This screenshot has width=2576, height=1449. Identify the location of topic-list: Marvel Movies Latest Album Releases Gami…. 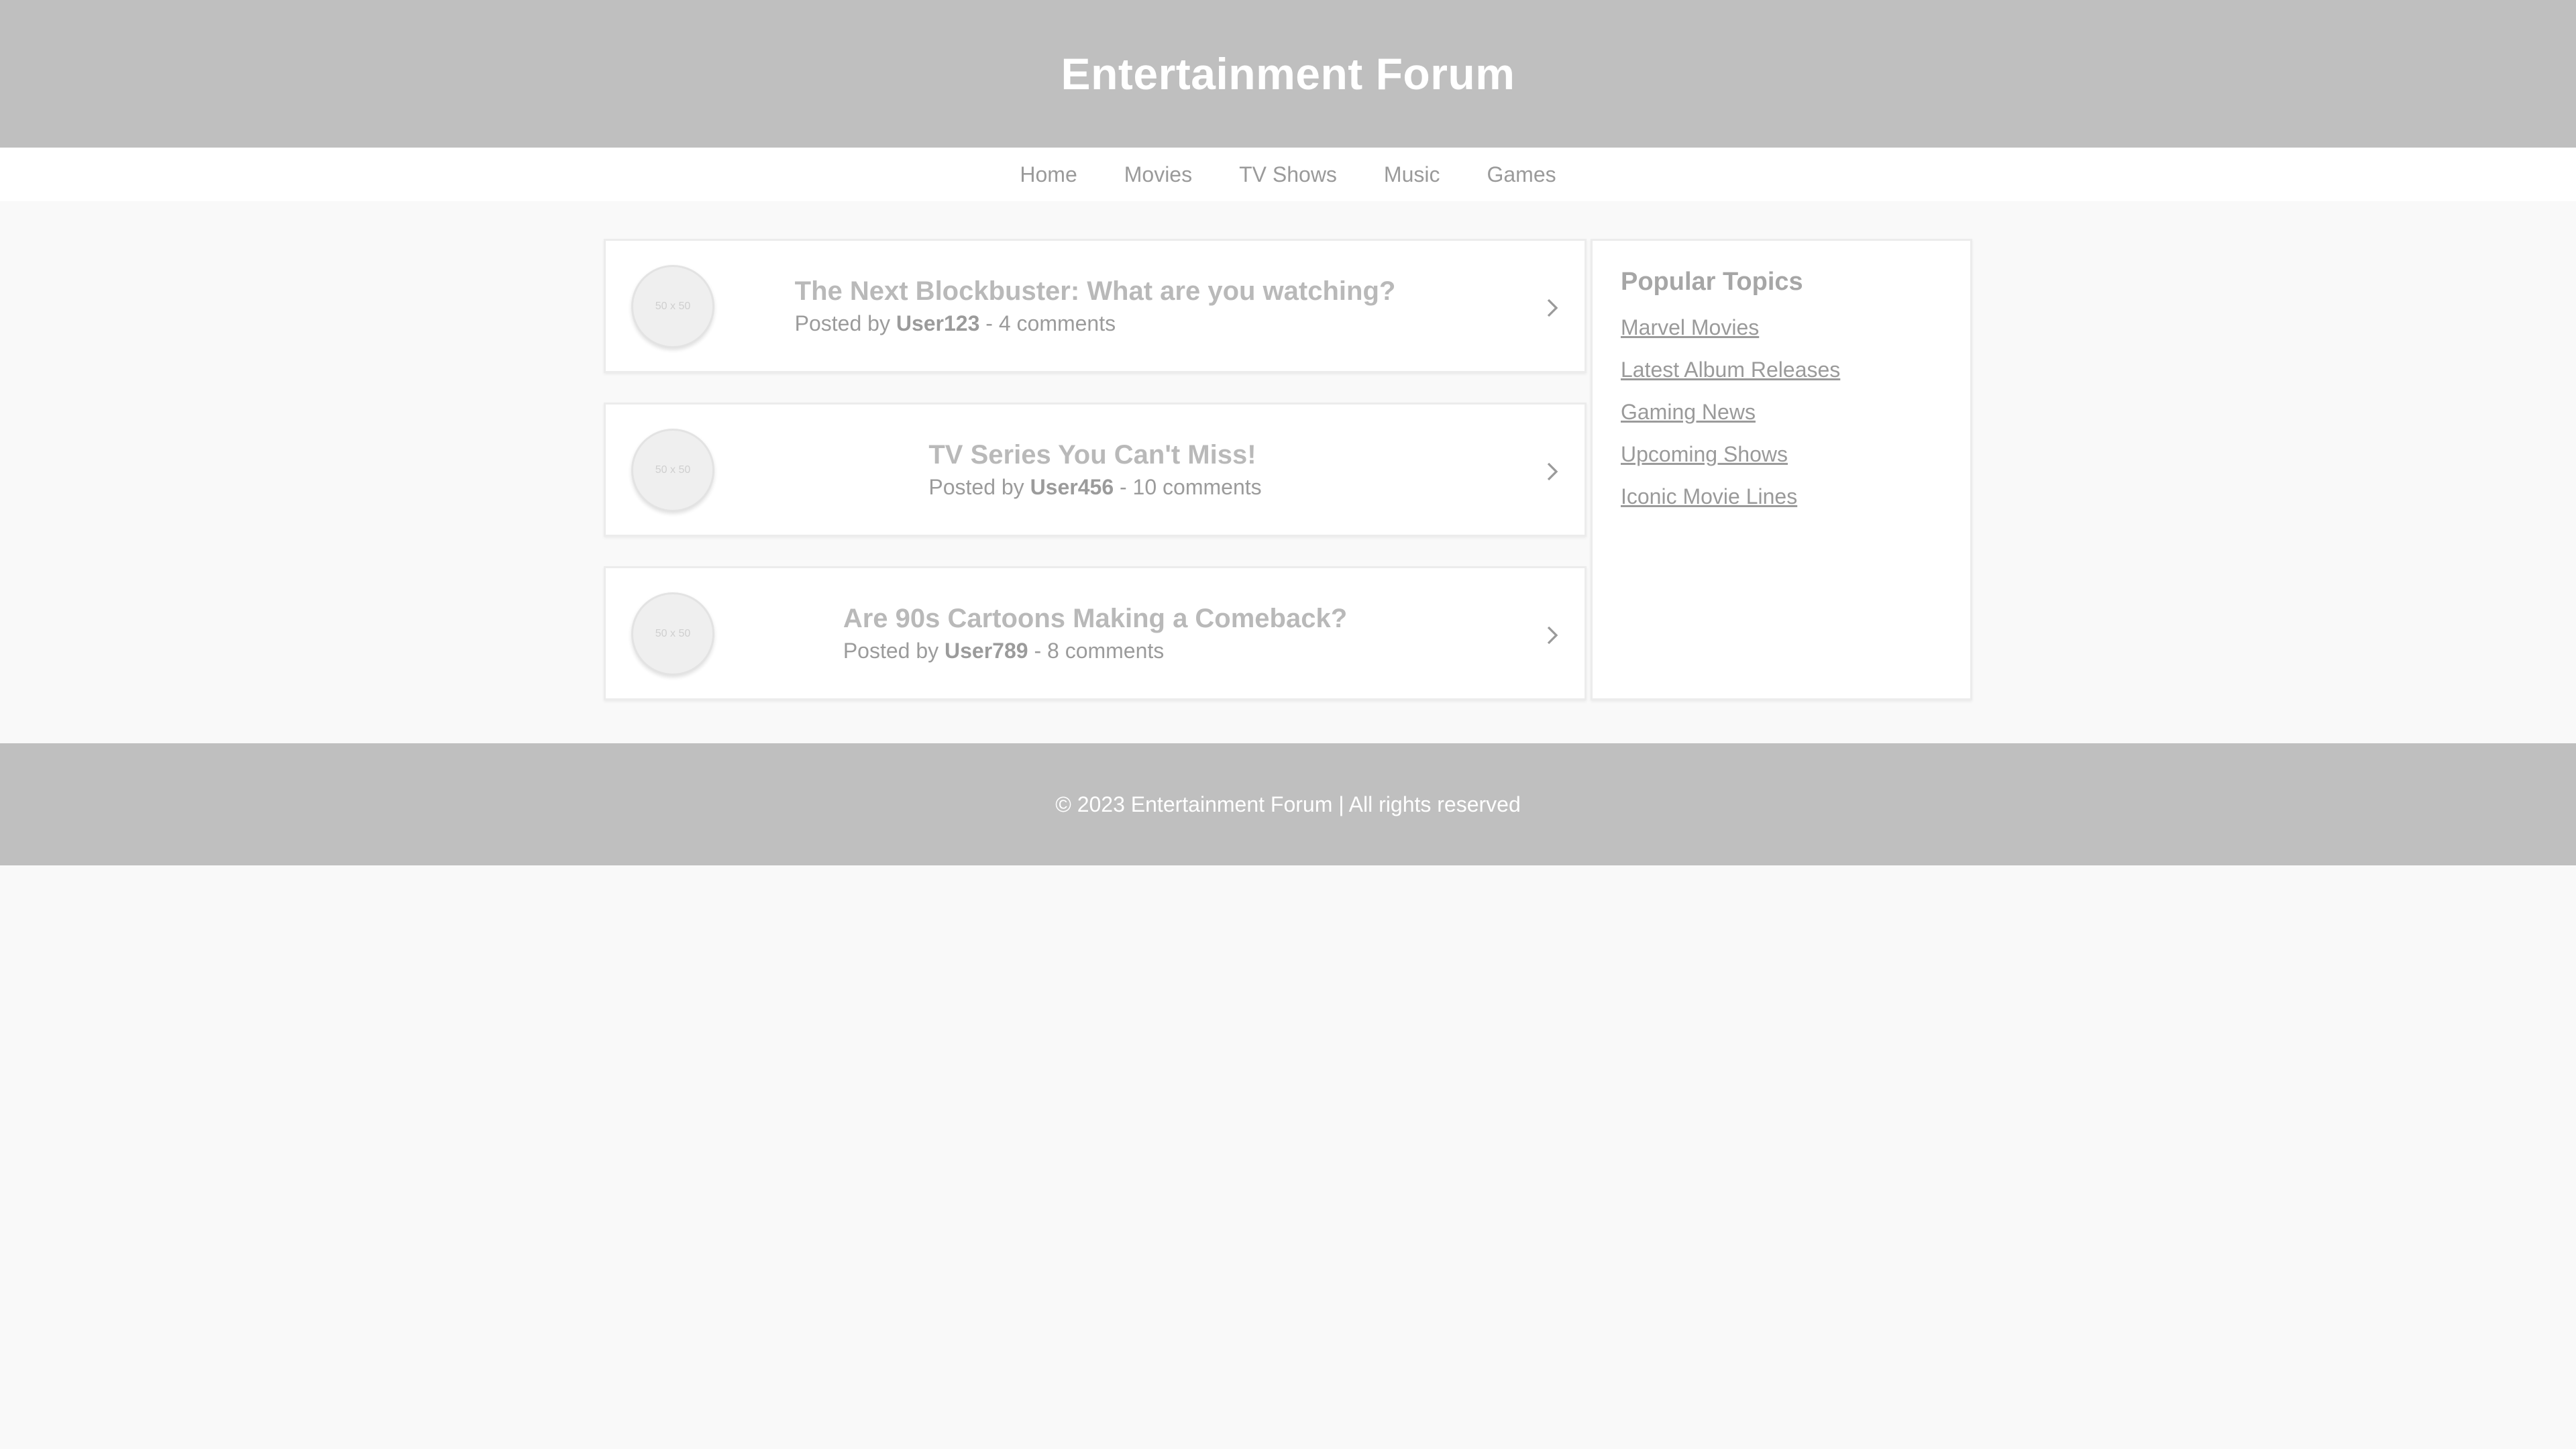
(1781, 414).